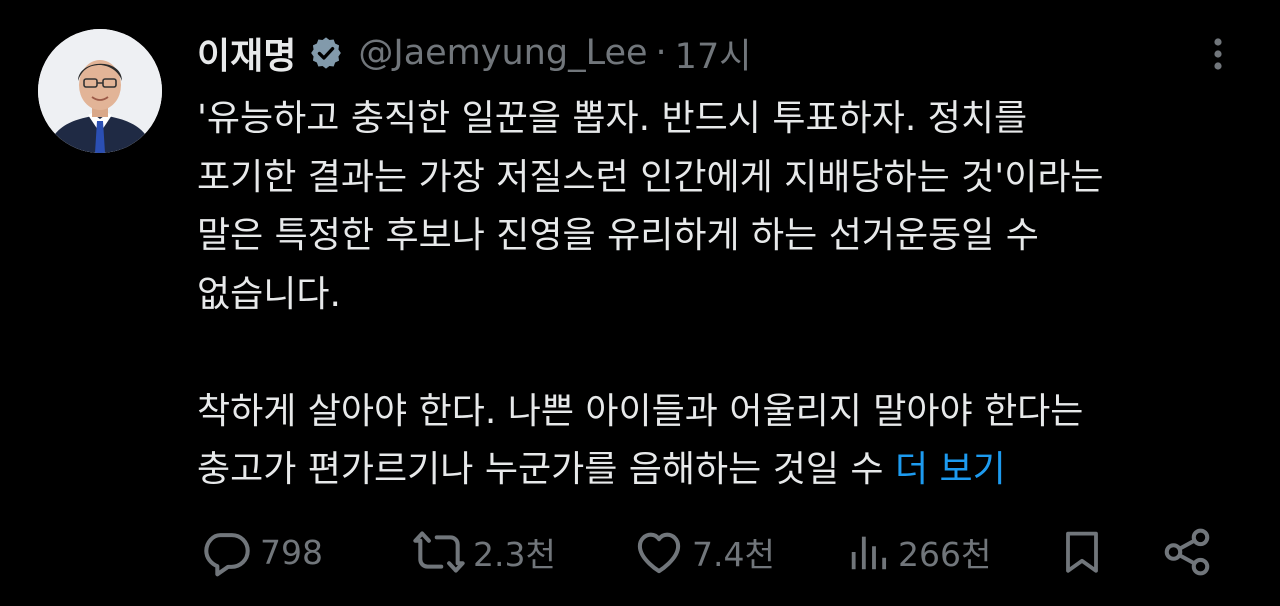 The image size is (1280, 606). I want to click on profile-photo, so click(100, 91).